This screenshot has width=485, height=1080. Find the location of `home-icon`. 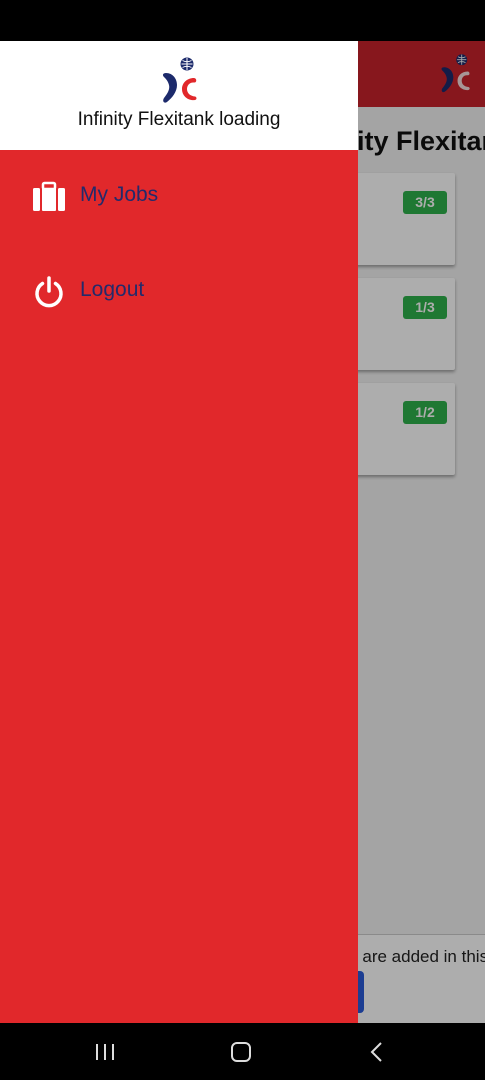

home-icon is located at coordinates (241, 1052).